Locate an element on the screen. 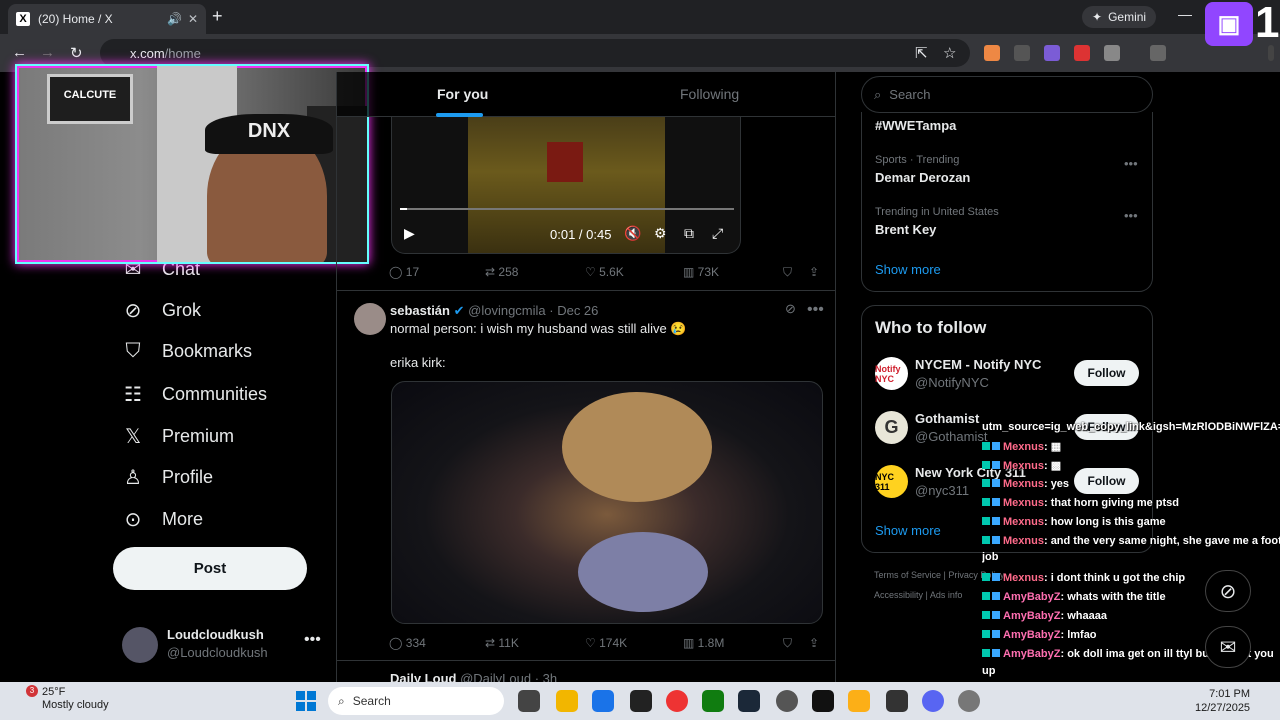  fullscreen-icon: ⤢ is located at coordinates (717, 233).